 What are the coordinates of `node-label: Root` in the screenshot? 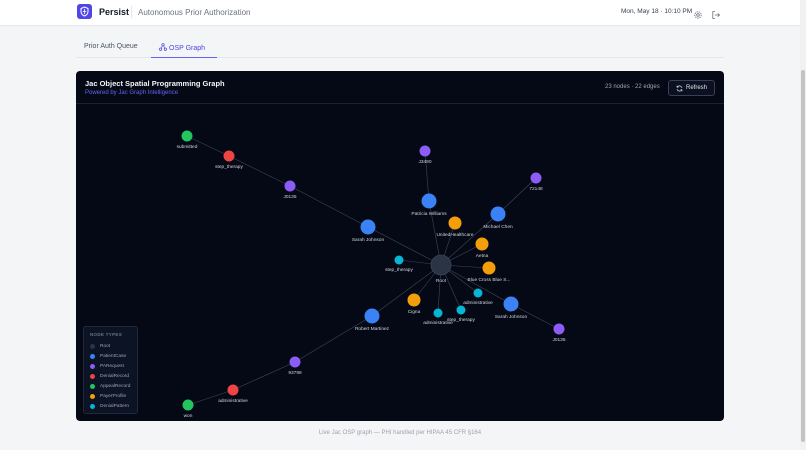 It's located at (441, 281).